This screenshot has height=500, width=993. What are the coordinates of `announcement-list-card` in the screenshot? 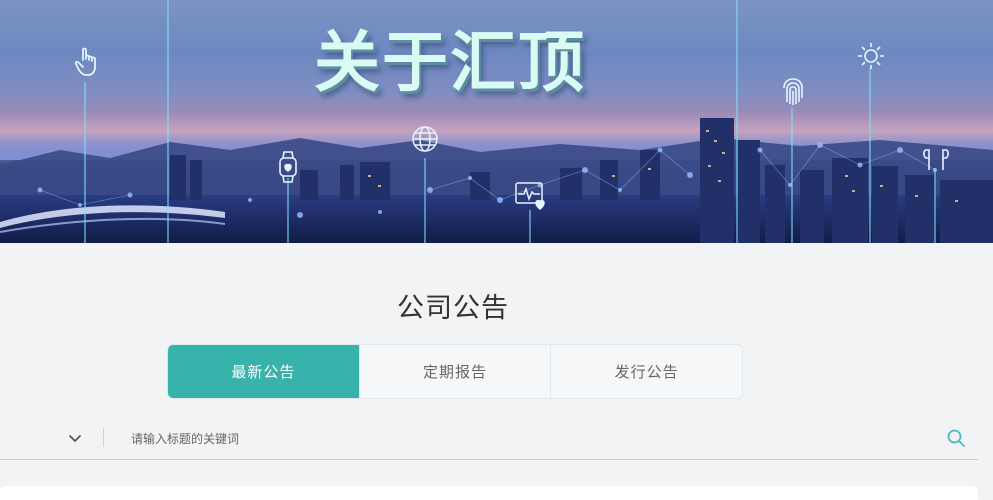 It's located at (489, 493).